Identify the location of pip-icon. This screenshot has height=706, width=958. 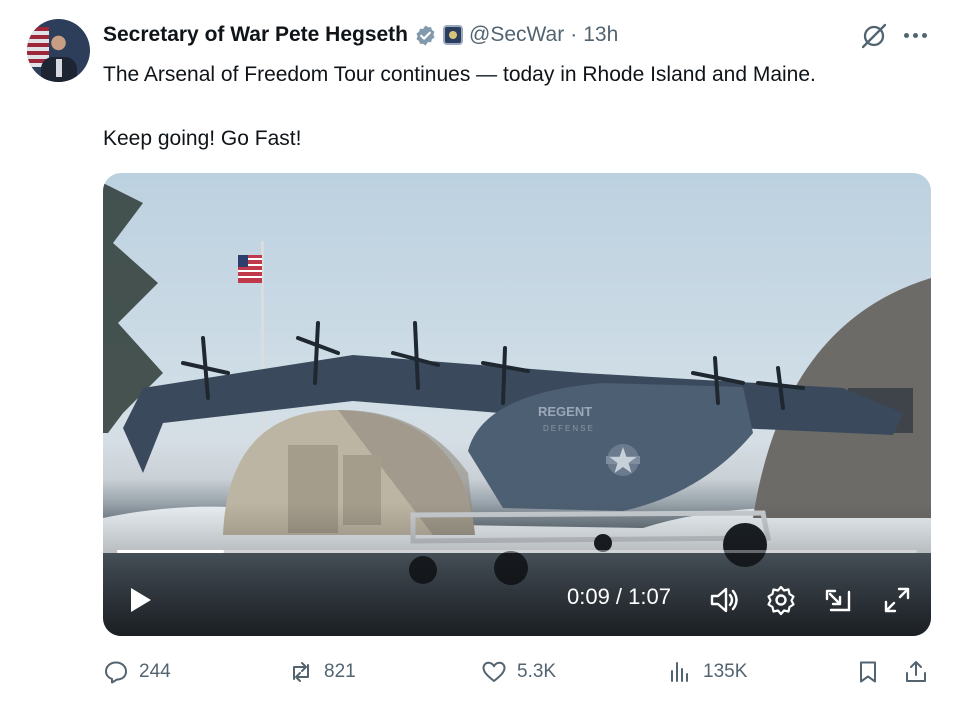
(838, 600).